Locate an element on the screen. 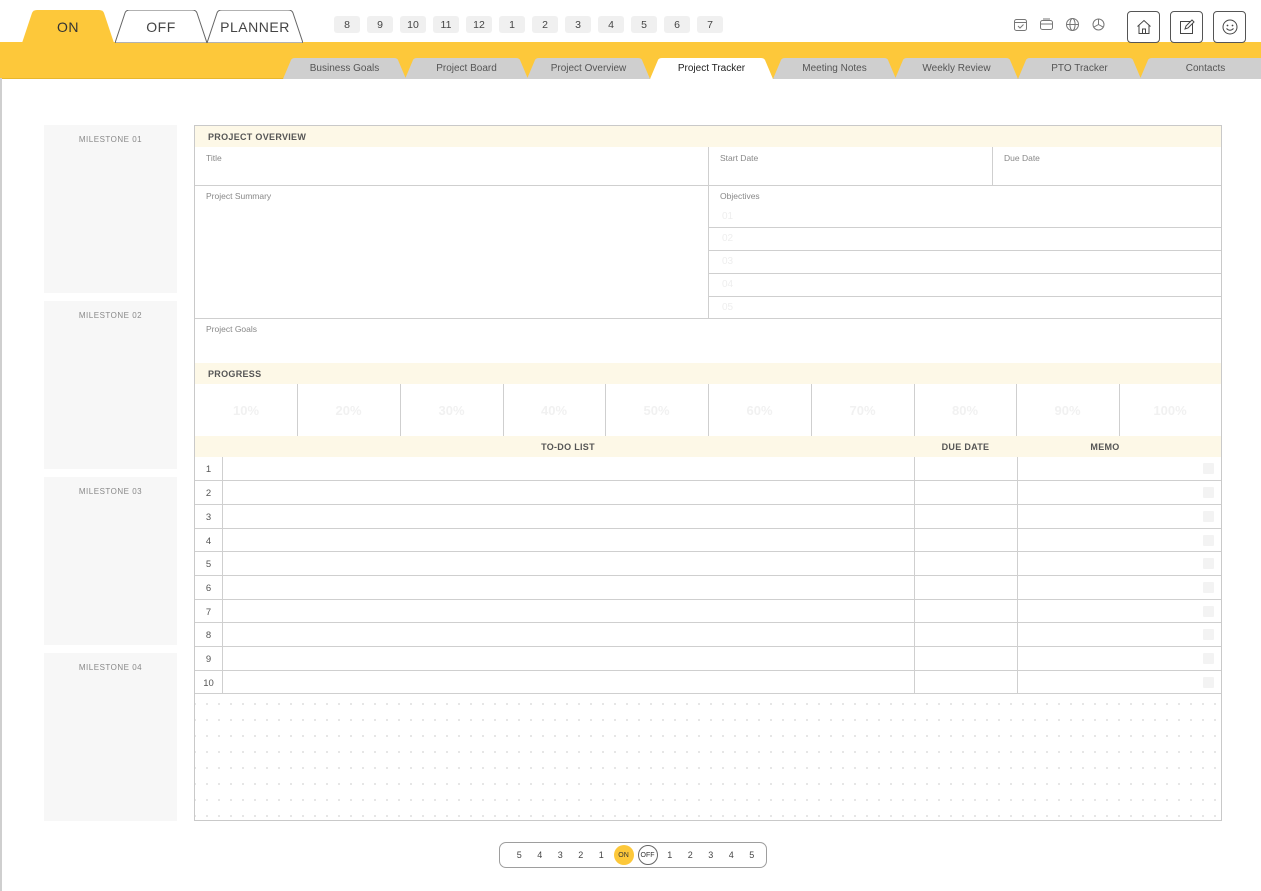 Image resolution: width=1261 pixels, height=891 pixels. row-number: 5 is located at coordinates (208, 564).